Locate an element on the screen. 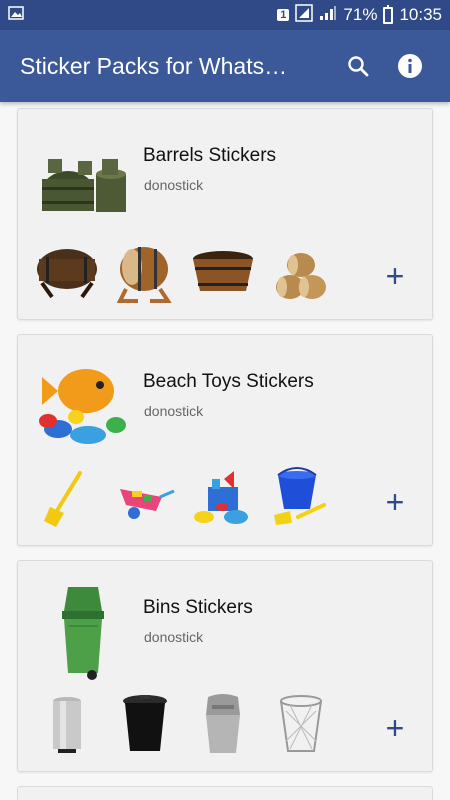  wire-mesh-bin is located at coordinates (301, 723).